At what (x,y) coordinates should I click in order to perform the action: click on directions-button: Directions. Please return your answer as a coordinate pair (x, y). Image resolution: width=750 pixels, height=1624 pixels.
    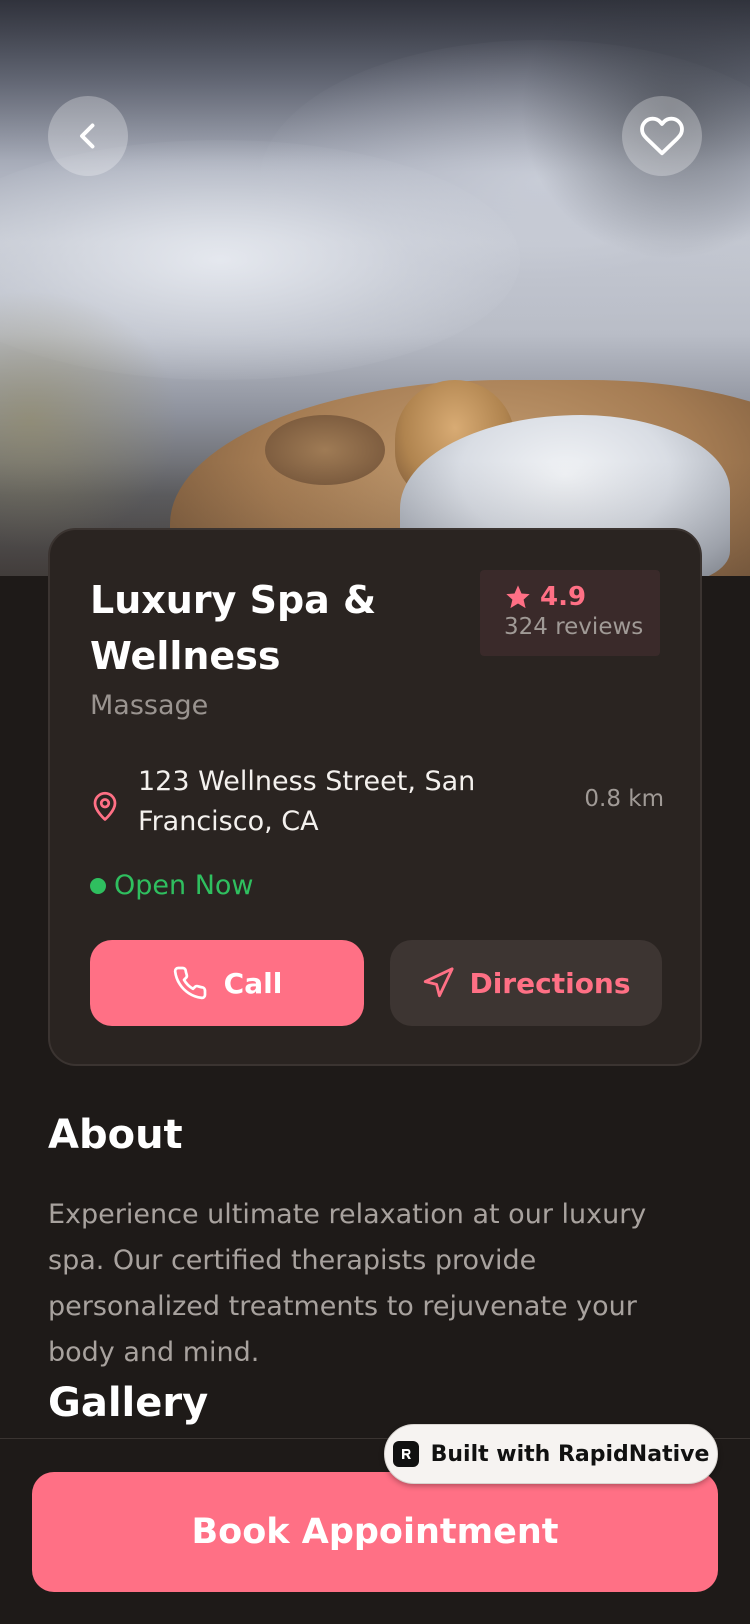
    Looking at the image, I should click on (526, 983).